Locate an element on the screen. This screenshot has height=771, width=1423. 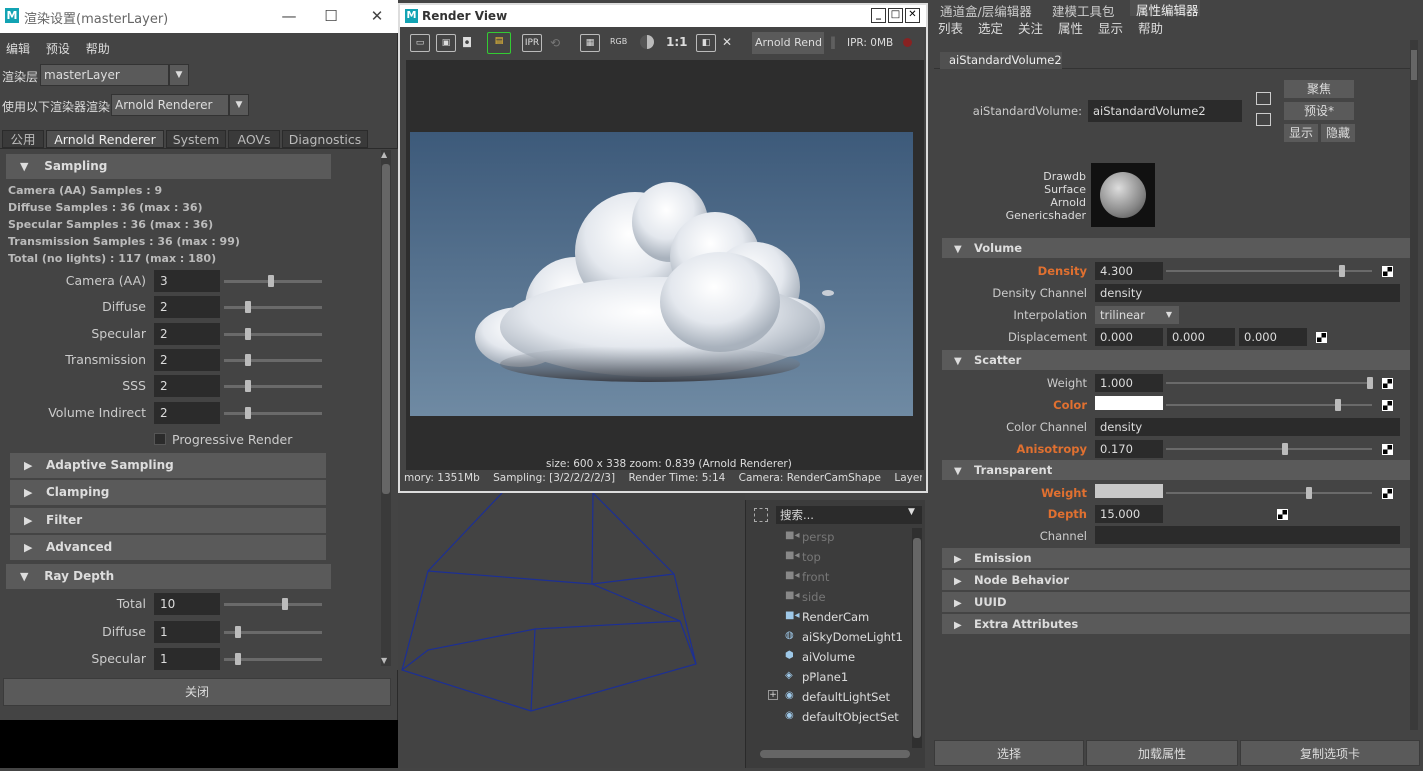
attribute-field: 15.000 is located at coordinates (1129, 514).